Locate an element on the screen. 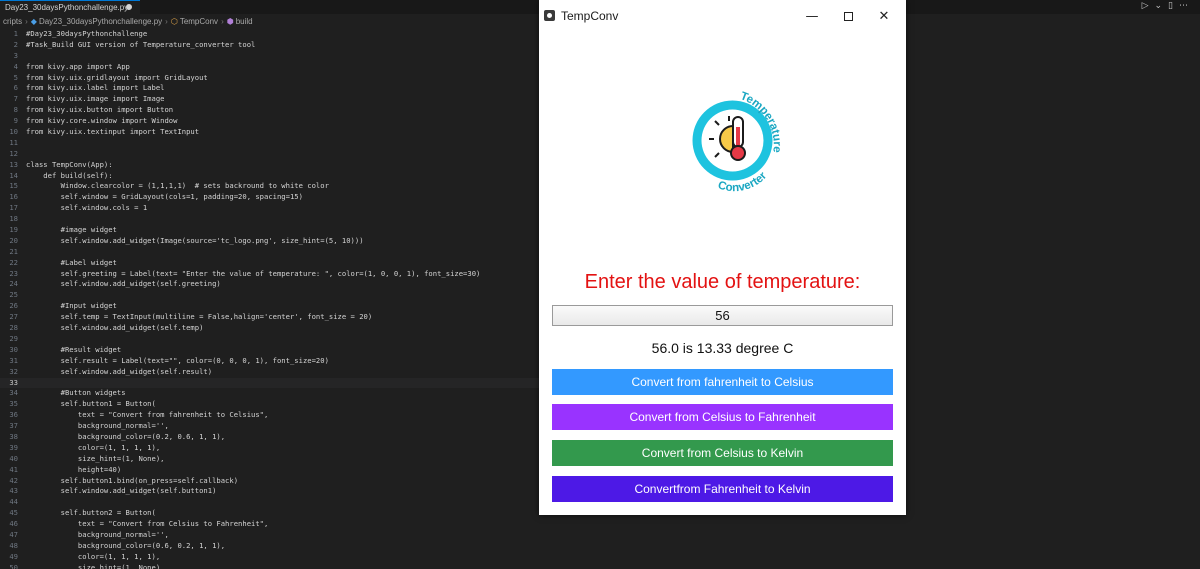 The width and height of the screenshot is (1200, 569). code-line: 12 is located at coordinates (270, 154).